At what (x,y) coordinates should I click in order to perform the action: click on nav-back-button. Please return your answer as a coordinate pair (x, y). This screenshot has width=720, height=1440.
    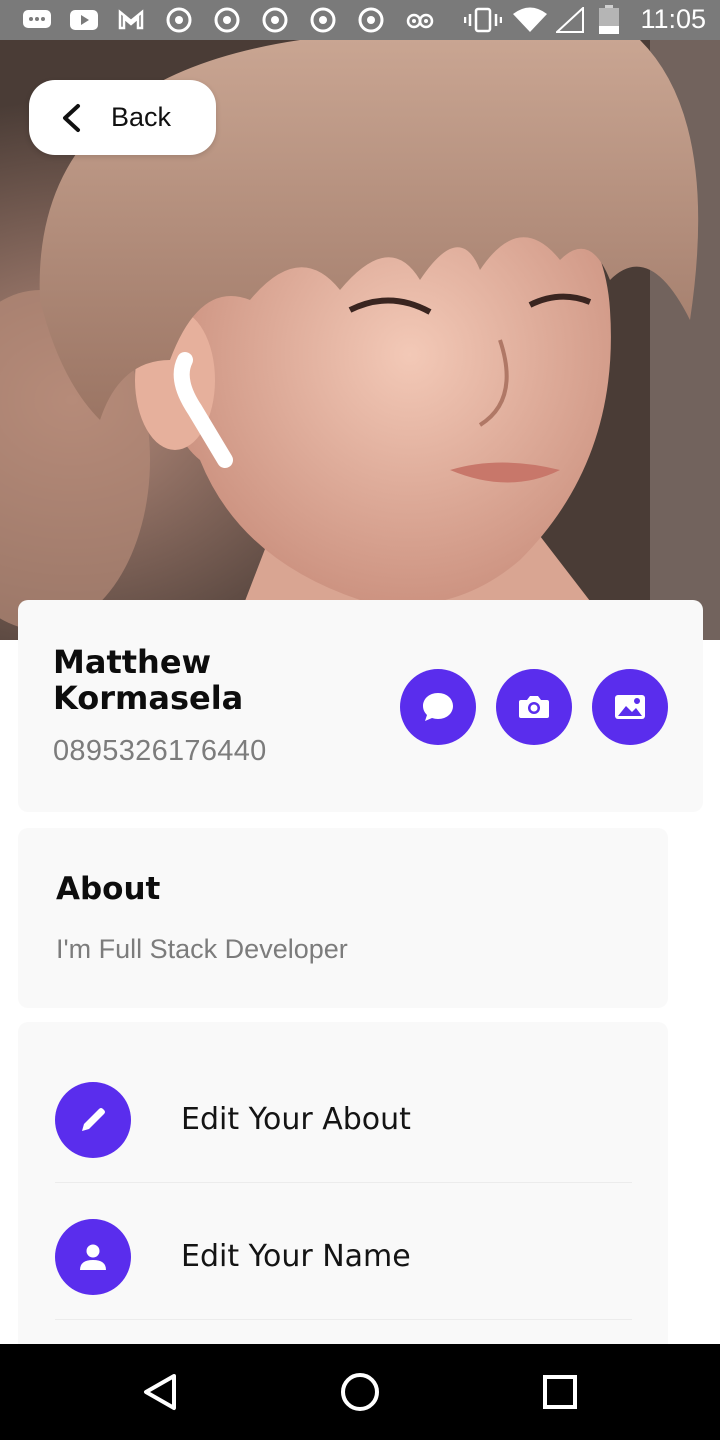
    Looking at the image, I should click on (160, 1392).